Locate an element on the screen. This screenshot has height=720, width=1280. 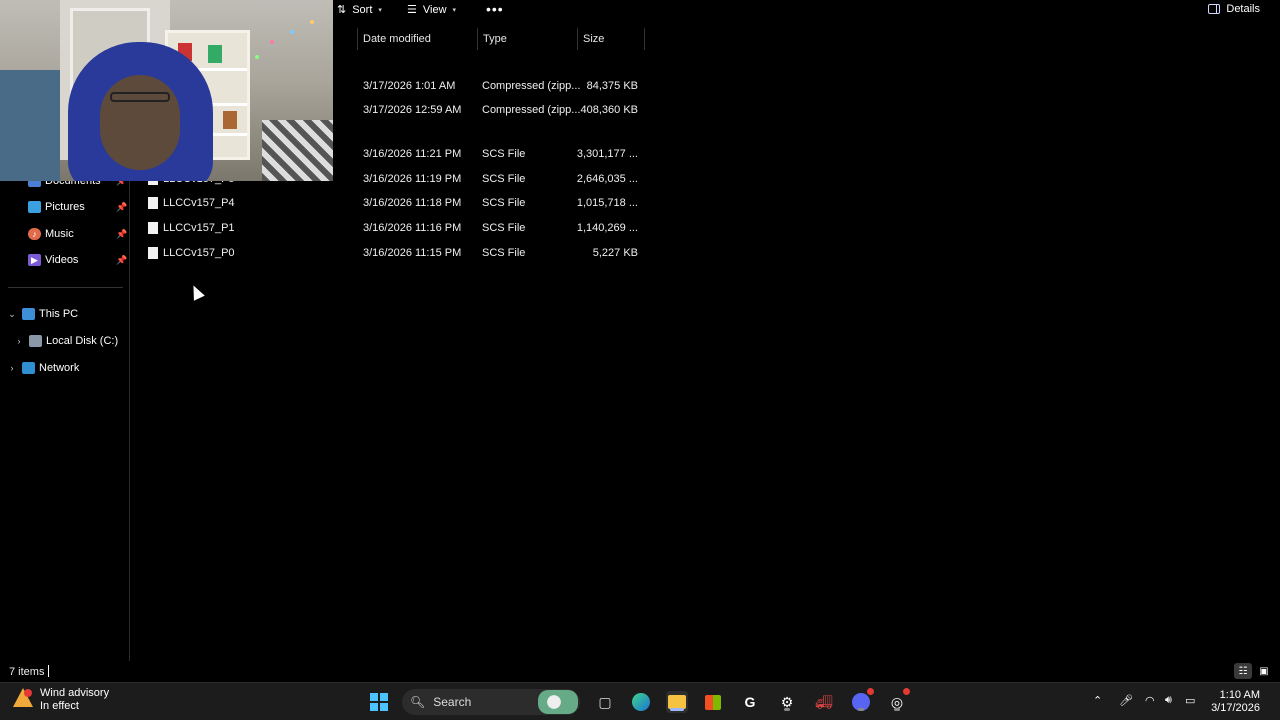
column-header-date-modified: Date modified is located at coordinates (417, 39).